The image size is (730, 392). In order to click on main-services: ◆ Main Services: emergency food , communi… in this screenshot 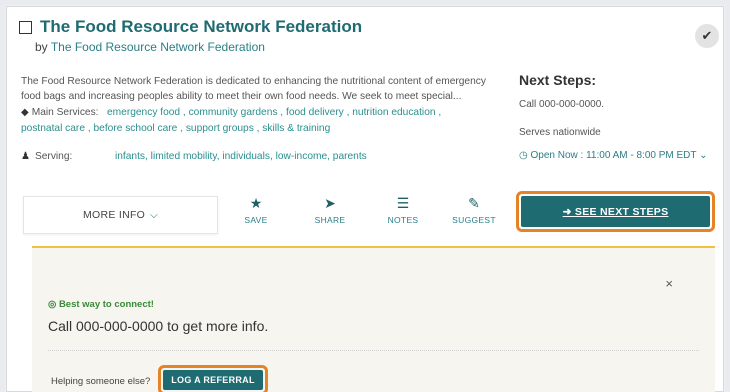, I will do `click(258, 121)`.